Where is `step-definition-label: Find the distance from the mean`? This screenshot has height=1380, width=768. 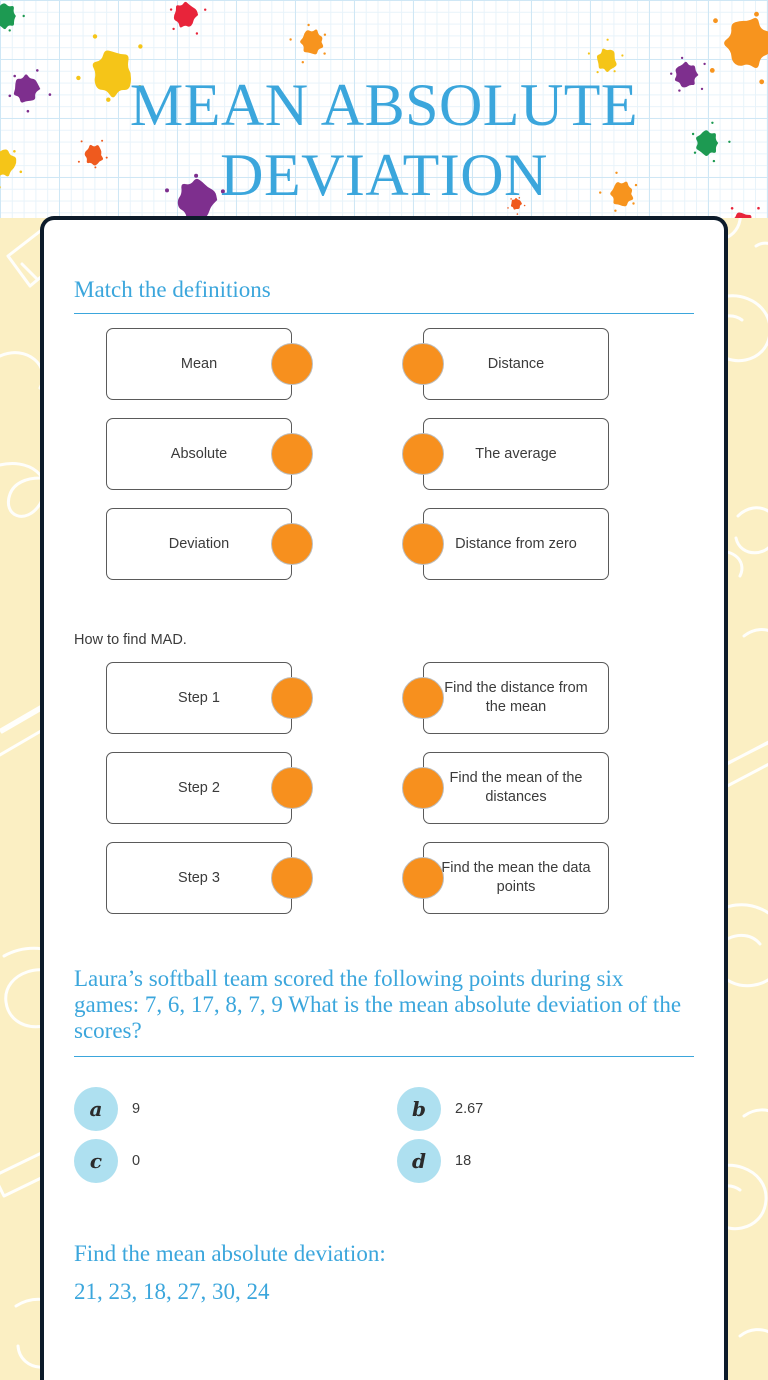 step-definition-label: Find the distance from the mean is located at coordinates (516, 697).